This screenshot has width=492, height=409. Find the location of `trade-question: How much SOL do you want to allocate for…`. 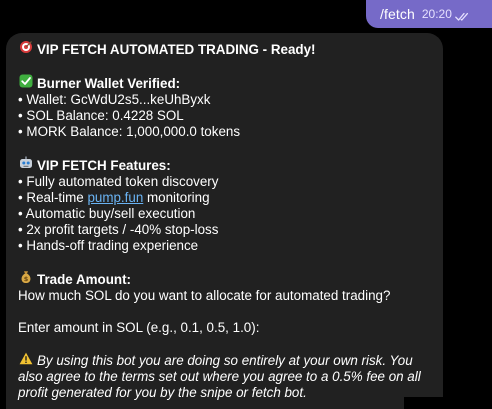

trade-question: How much SOL do you want to allocate for… is located at coordinates (204, 295).